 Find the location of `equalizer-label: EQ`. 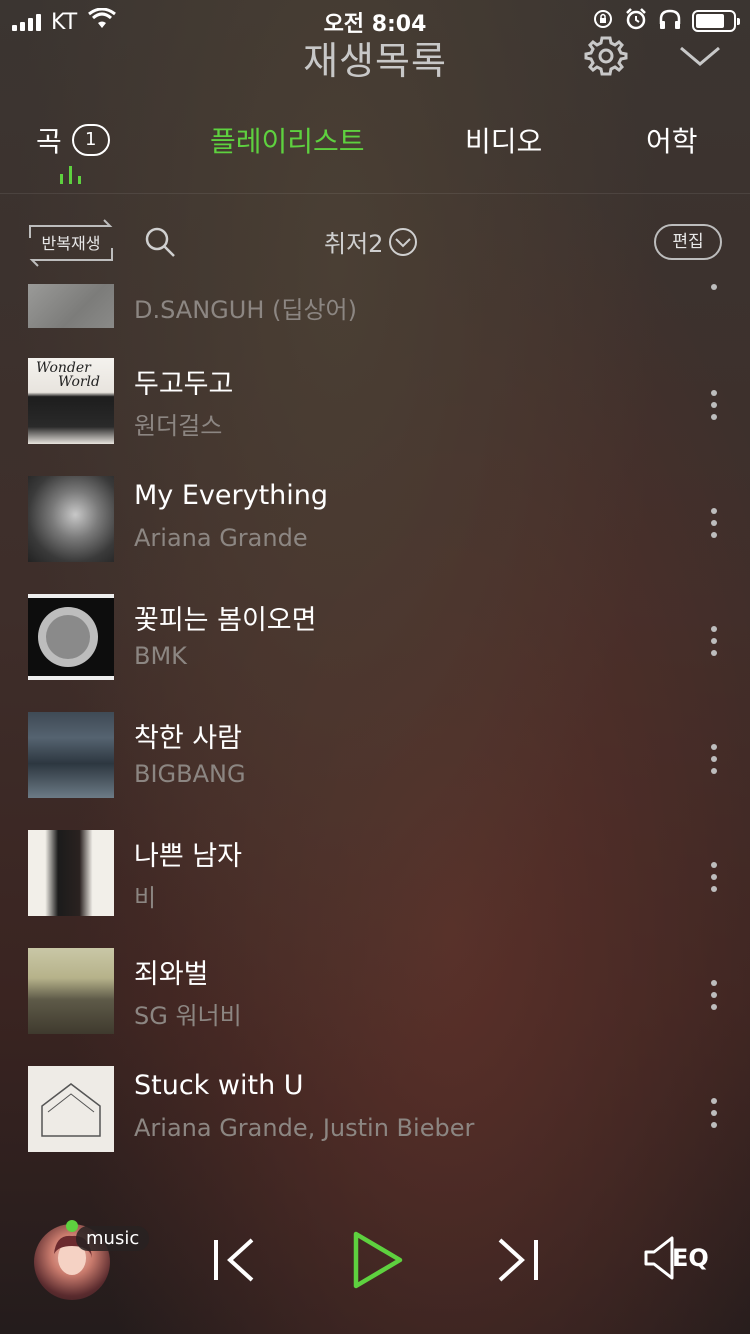

equalizer-label: EQ is located at coordinates (690, 1258).